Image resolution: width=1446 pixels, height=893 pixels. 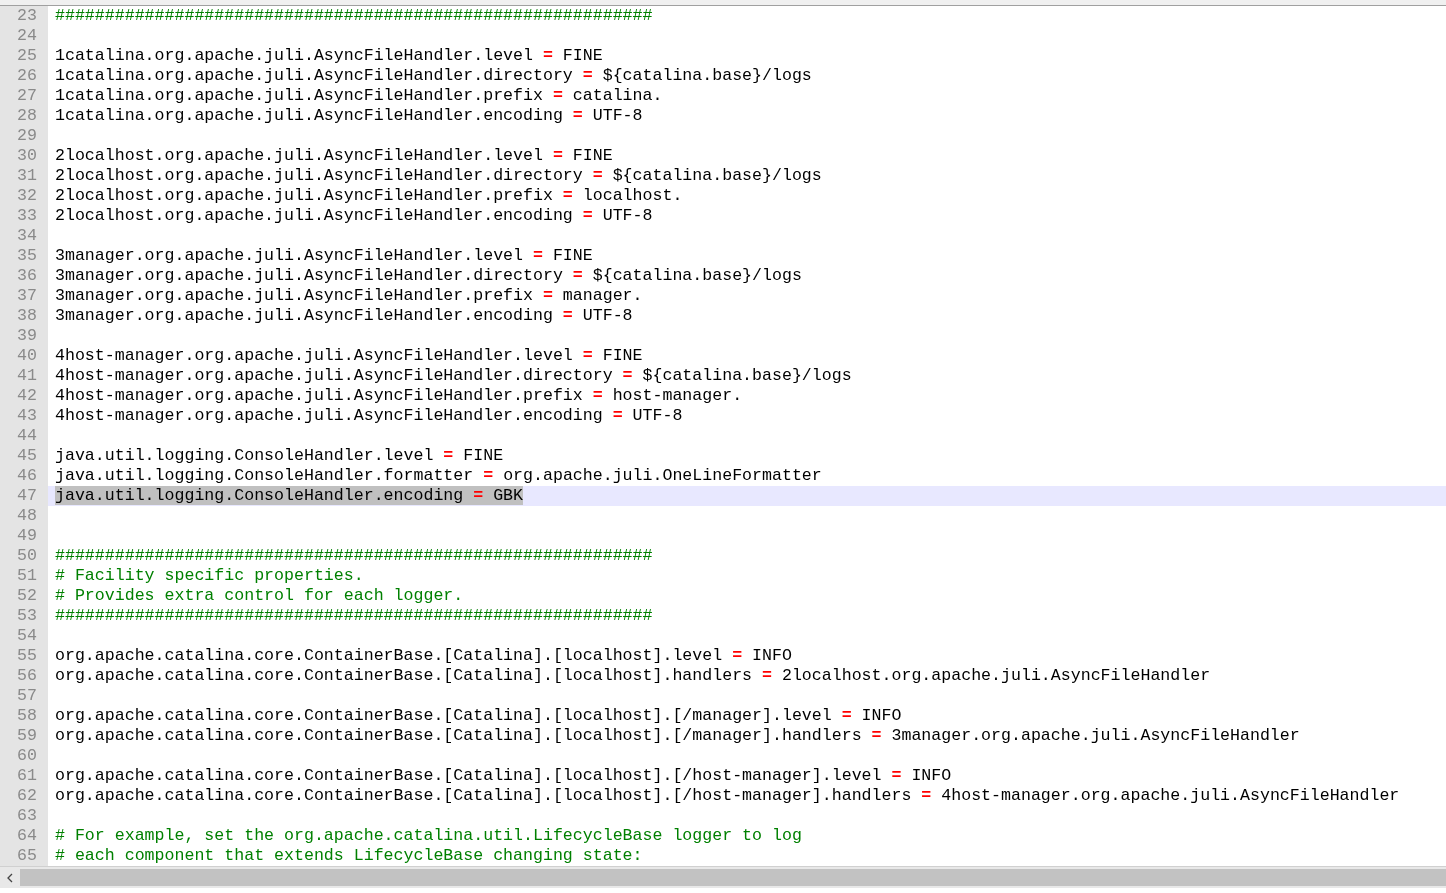 What do you see at coordinates (24, 56) in the screenshot?
I see `line-number: 25` at bounding box center [24, 56].